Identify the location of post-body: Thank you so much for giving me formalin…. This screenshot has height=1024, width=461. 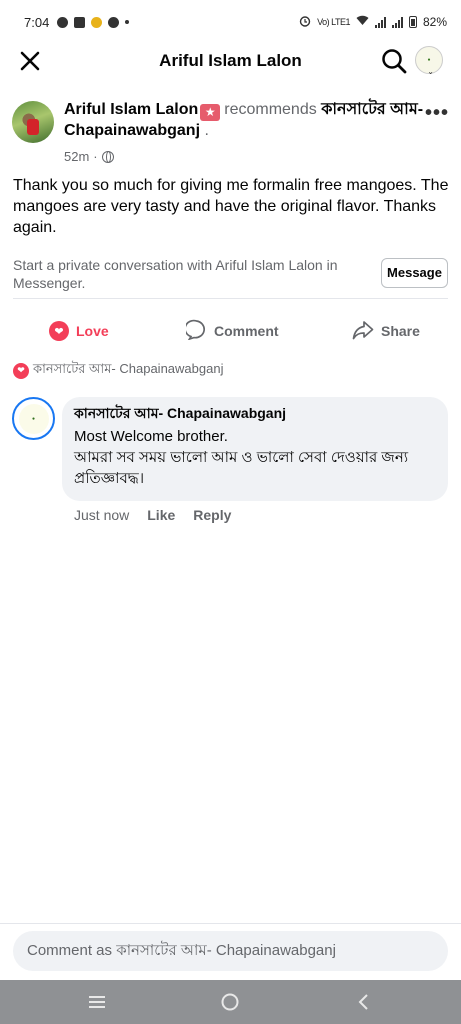
(231, 206).